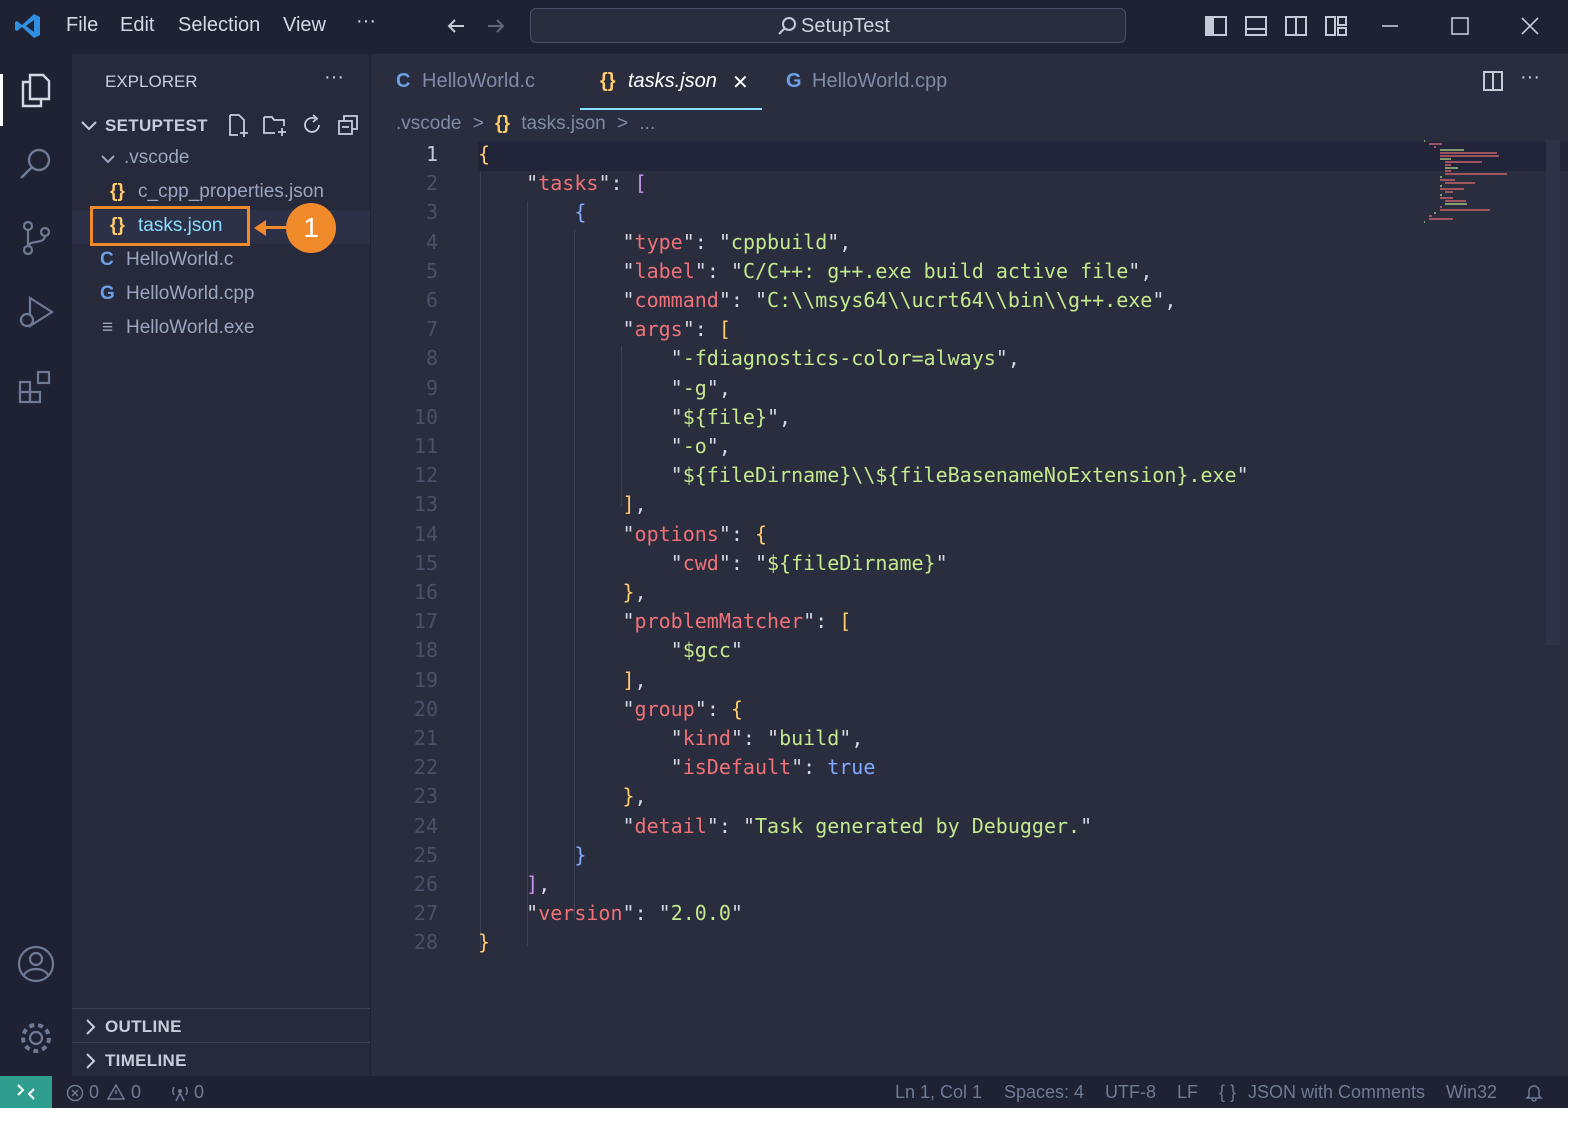 The image size is (1590, 1125). What do you see at coordinates (221, 261) in the screenshot?
I see `file-row: C HelloWorld.c` at bounding box center [221, 261].